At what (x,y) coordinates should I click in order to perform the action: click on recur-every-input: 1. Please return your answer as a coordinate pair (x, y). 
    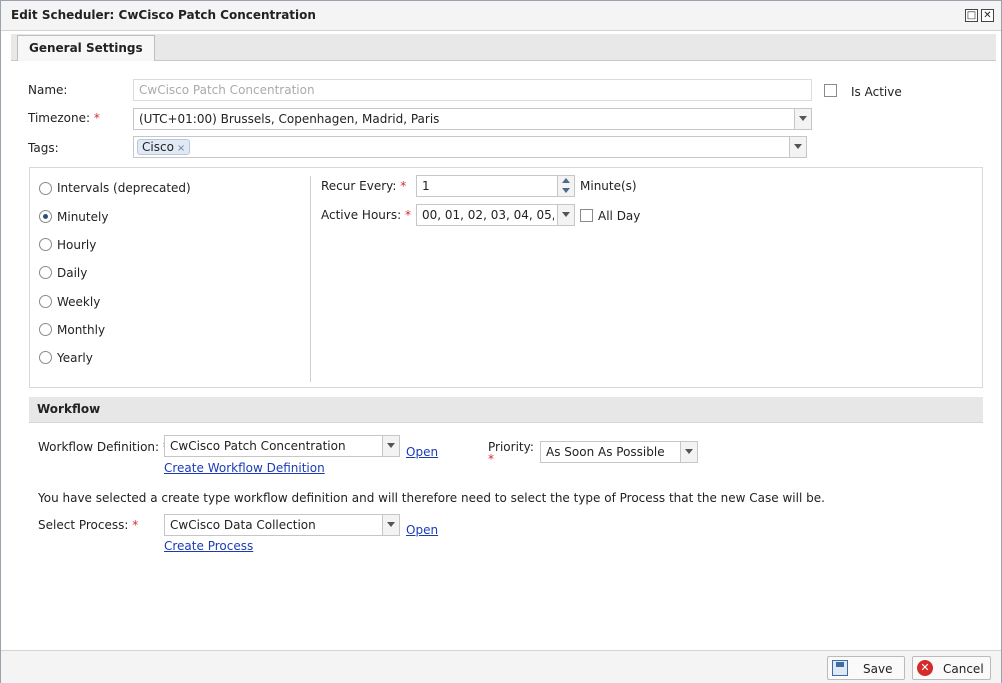
    Looking at the image, I should click on (495, 186).